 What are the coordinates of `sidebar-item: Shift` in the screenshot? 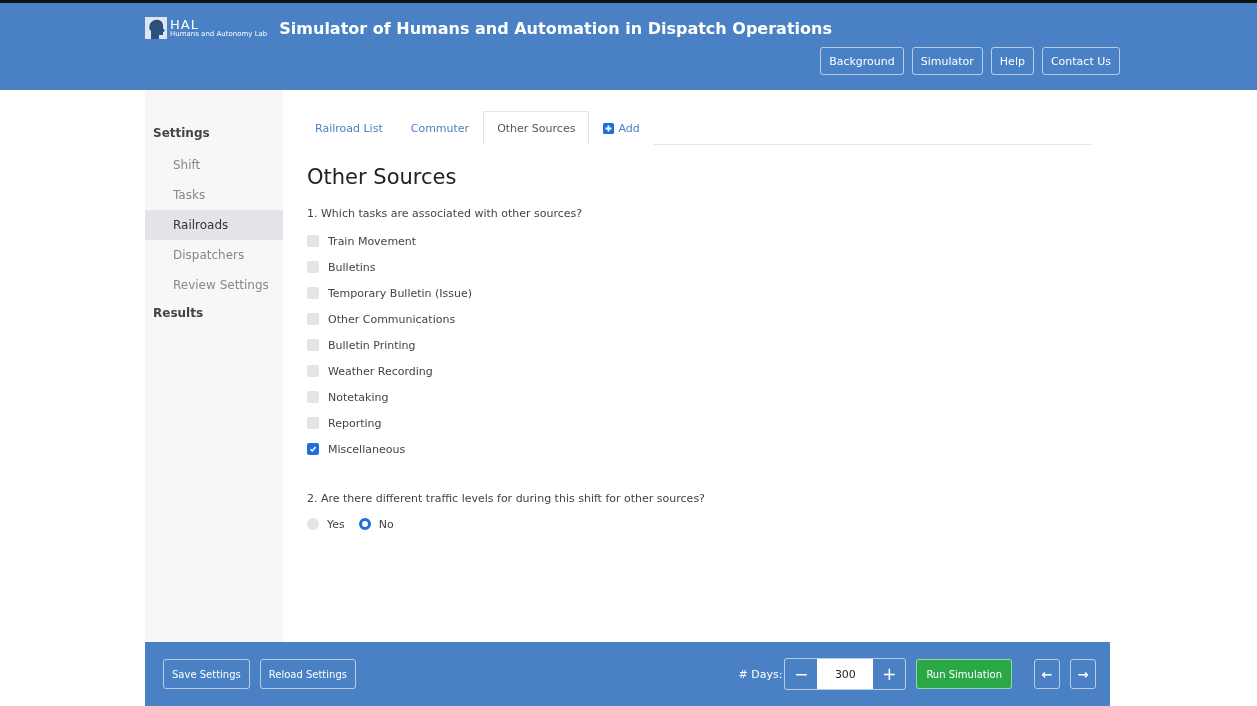 It's located at (214, 165).